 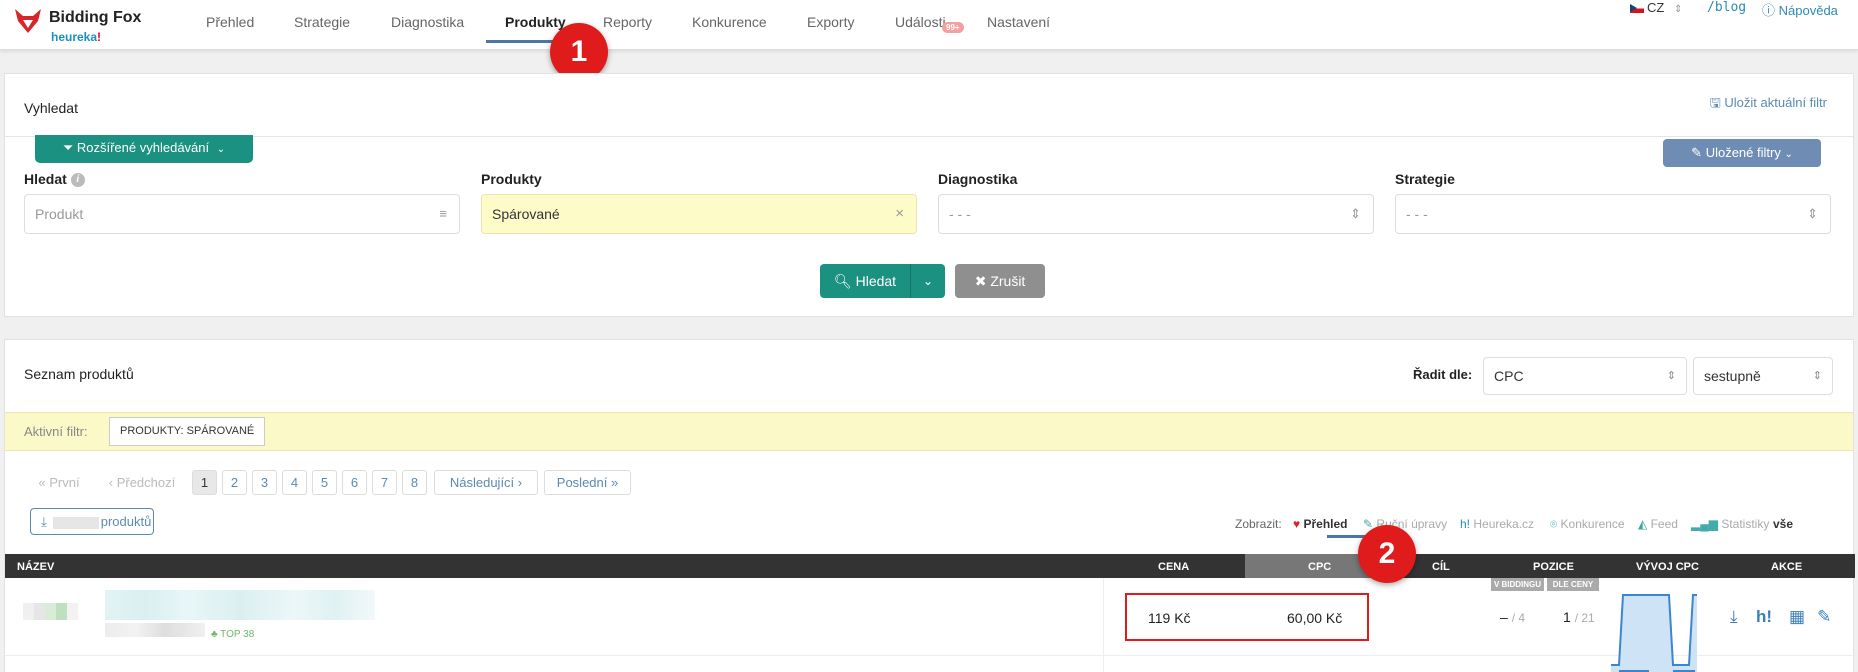 I want to click on nav-reporty: Reporty, so click(x=627, y=22).